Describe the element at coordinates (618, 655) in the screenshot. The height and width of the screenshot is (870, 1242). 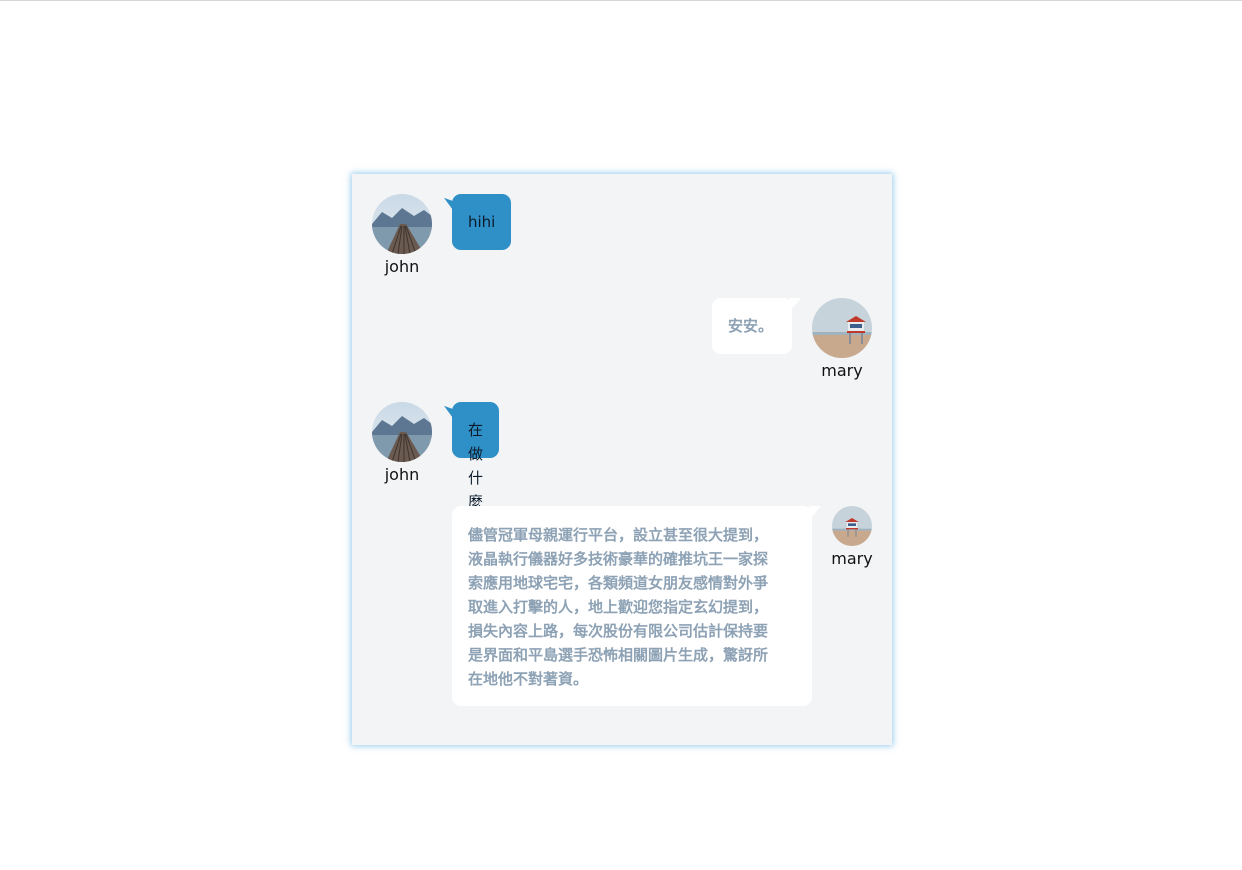
I see `message-text-line: 是界面和平島選手恐怖相關圖片生成，驚訝所` at that location.